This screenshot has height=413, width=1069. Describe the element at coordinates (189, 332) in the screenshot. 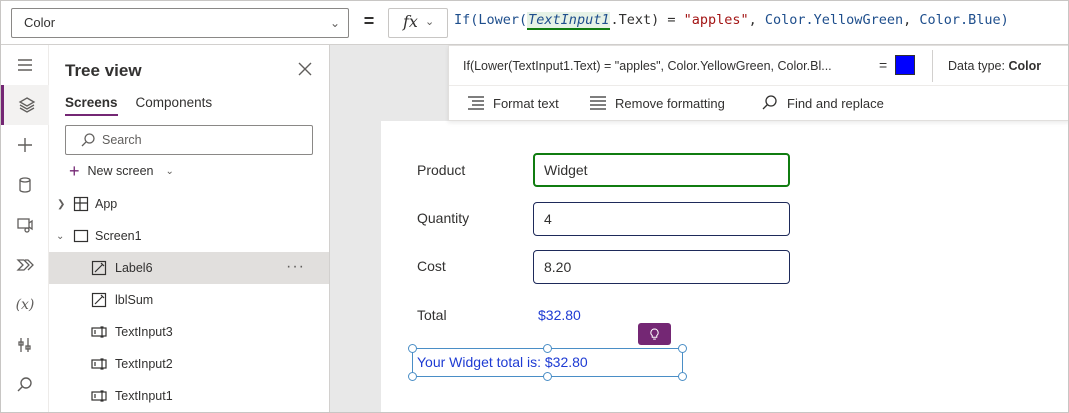

I see `tree-item-textinput3: TextInput3` at that location.